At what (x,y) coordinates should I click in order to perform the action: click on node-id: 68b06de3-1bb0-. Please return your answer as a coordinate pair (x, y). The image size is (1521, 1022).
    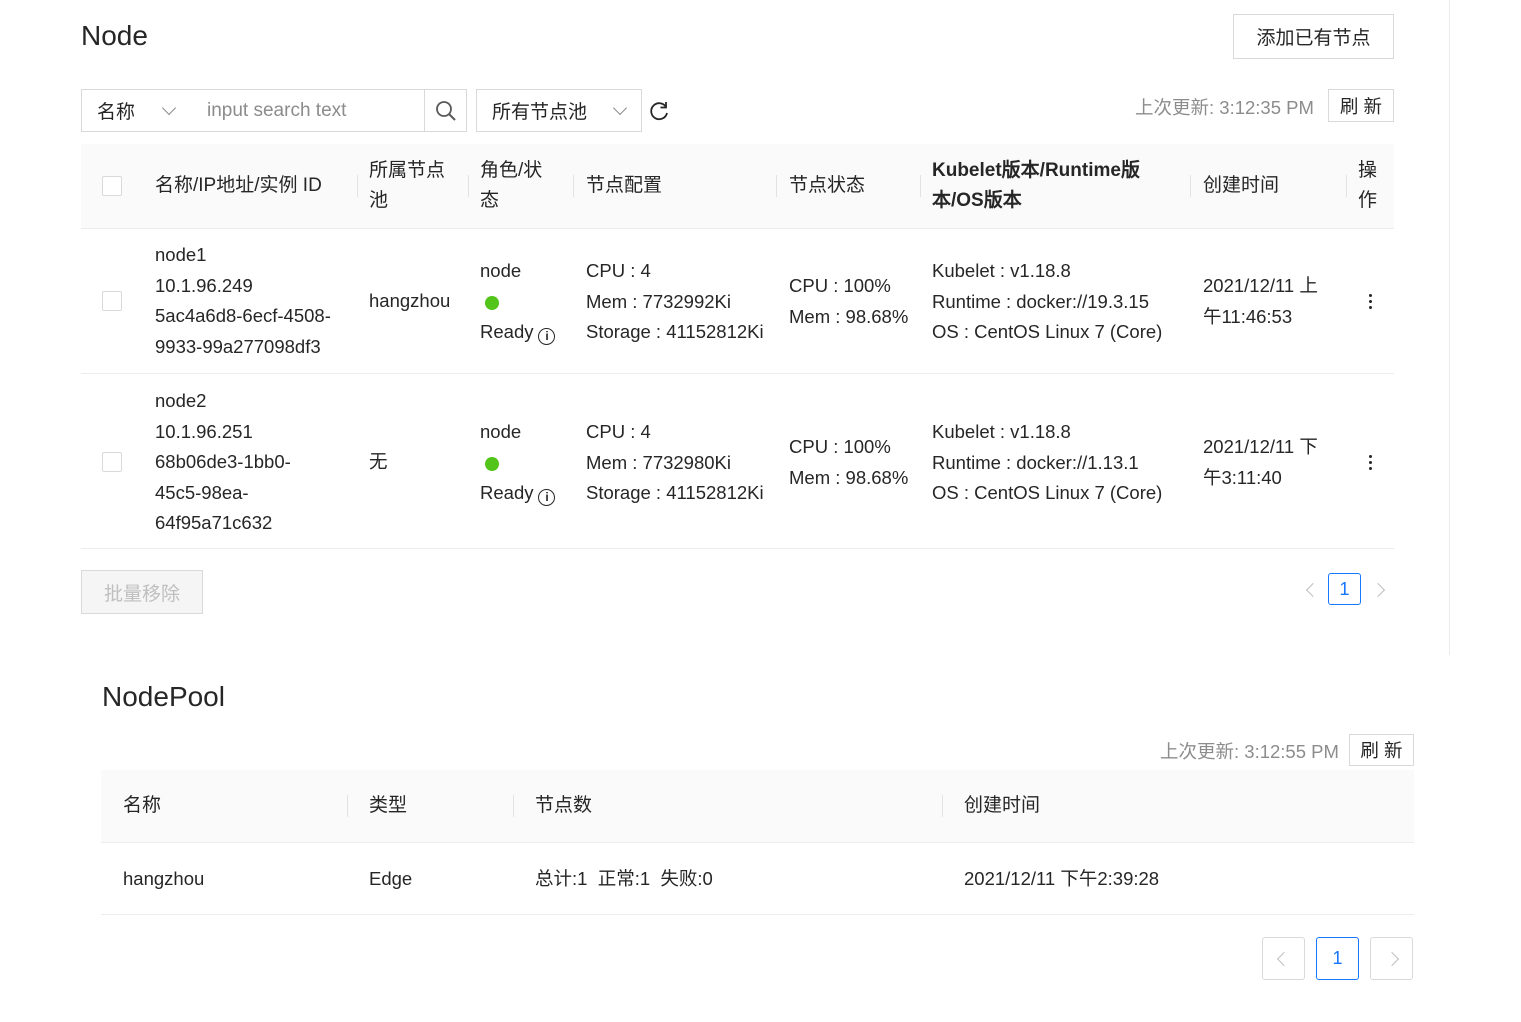
    Looking at the image, I should click on (223, 461).